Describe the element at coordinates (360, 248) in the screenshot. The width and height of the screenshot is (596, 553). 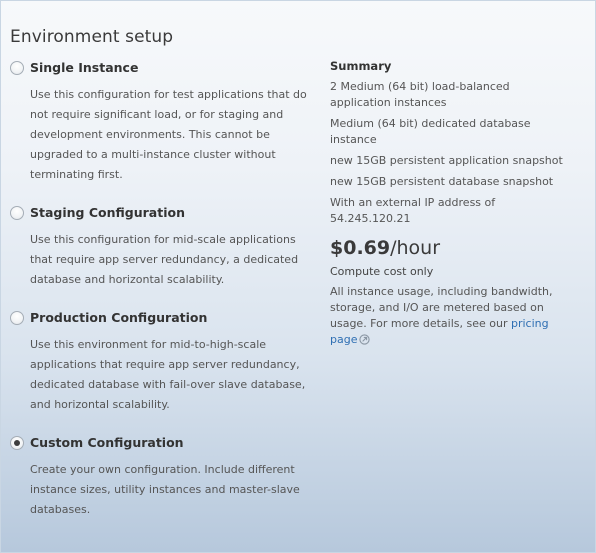
I see `price-amount: $0.69` at that location.